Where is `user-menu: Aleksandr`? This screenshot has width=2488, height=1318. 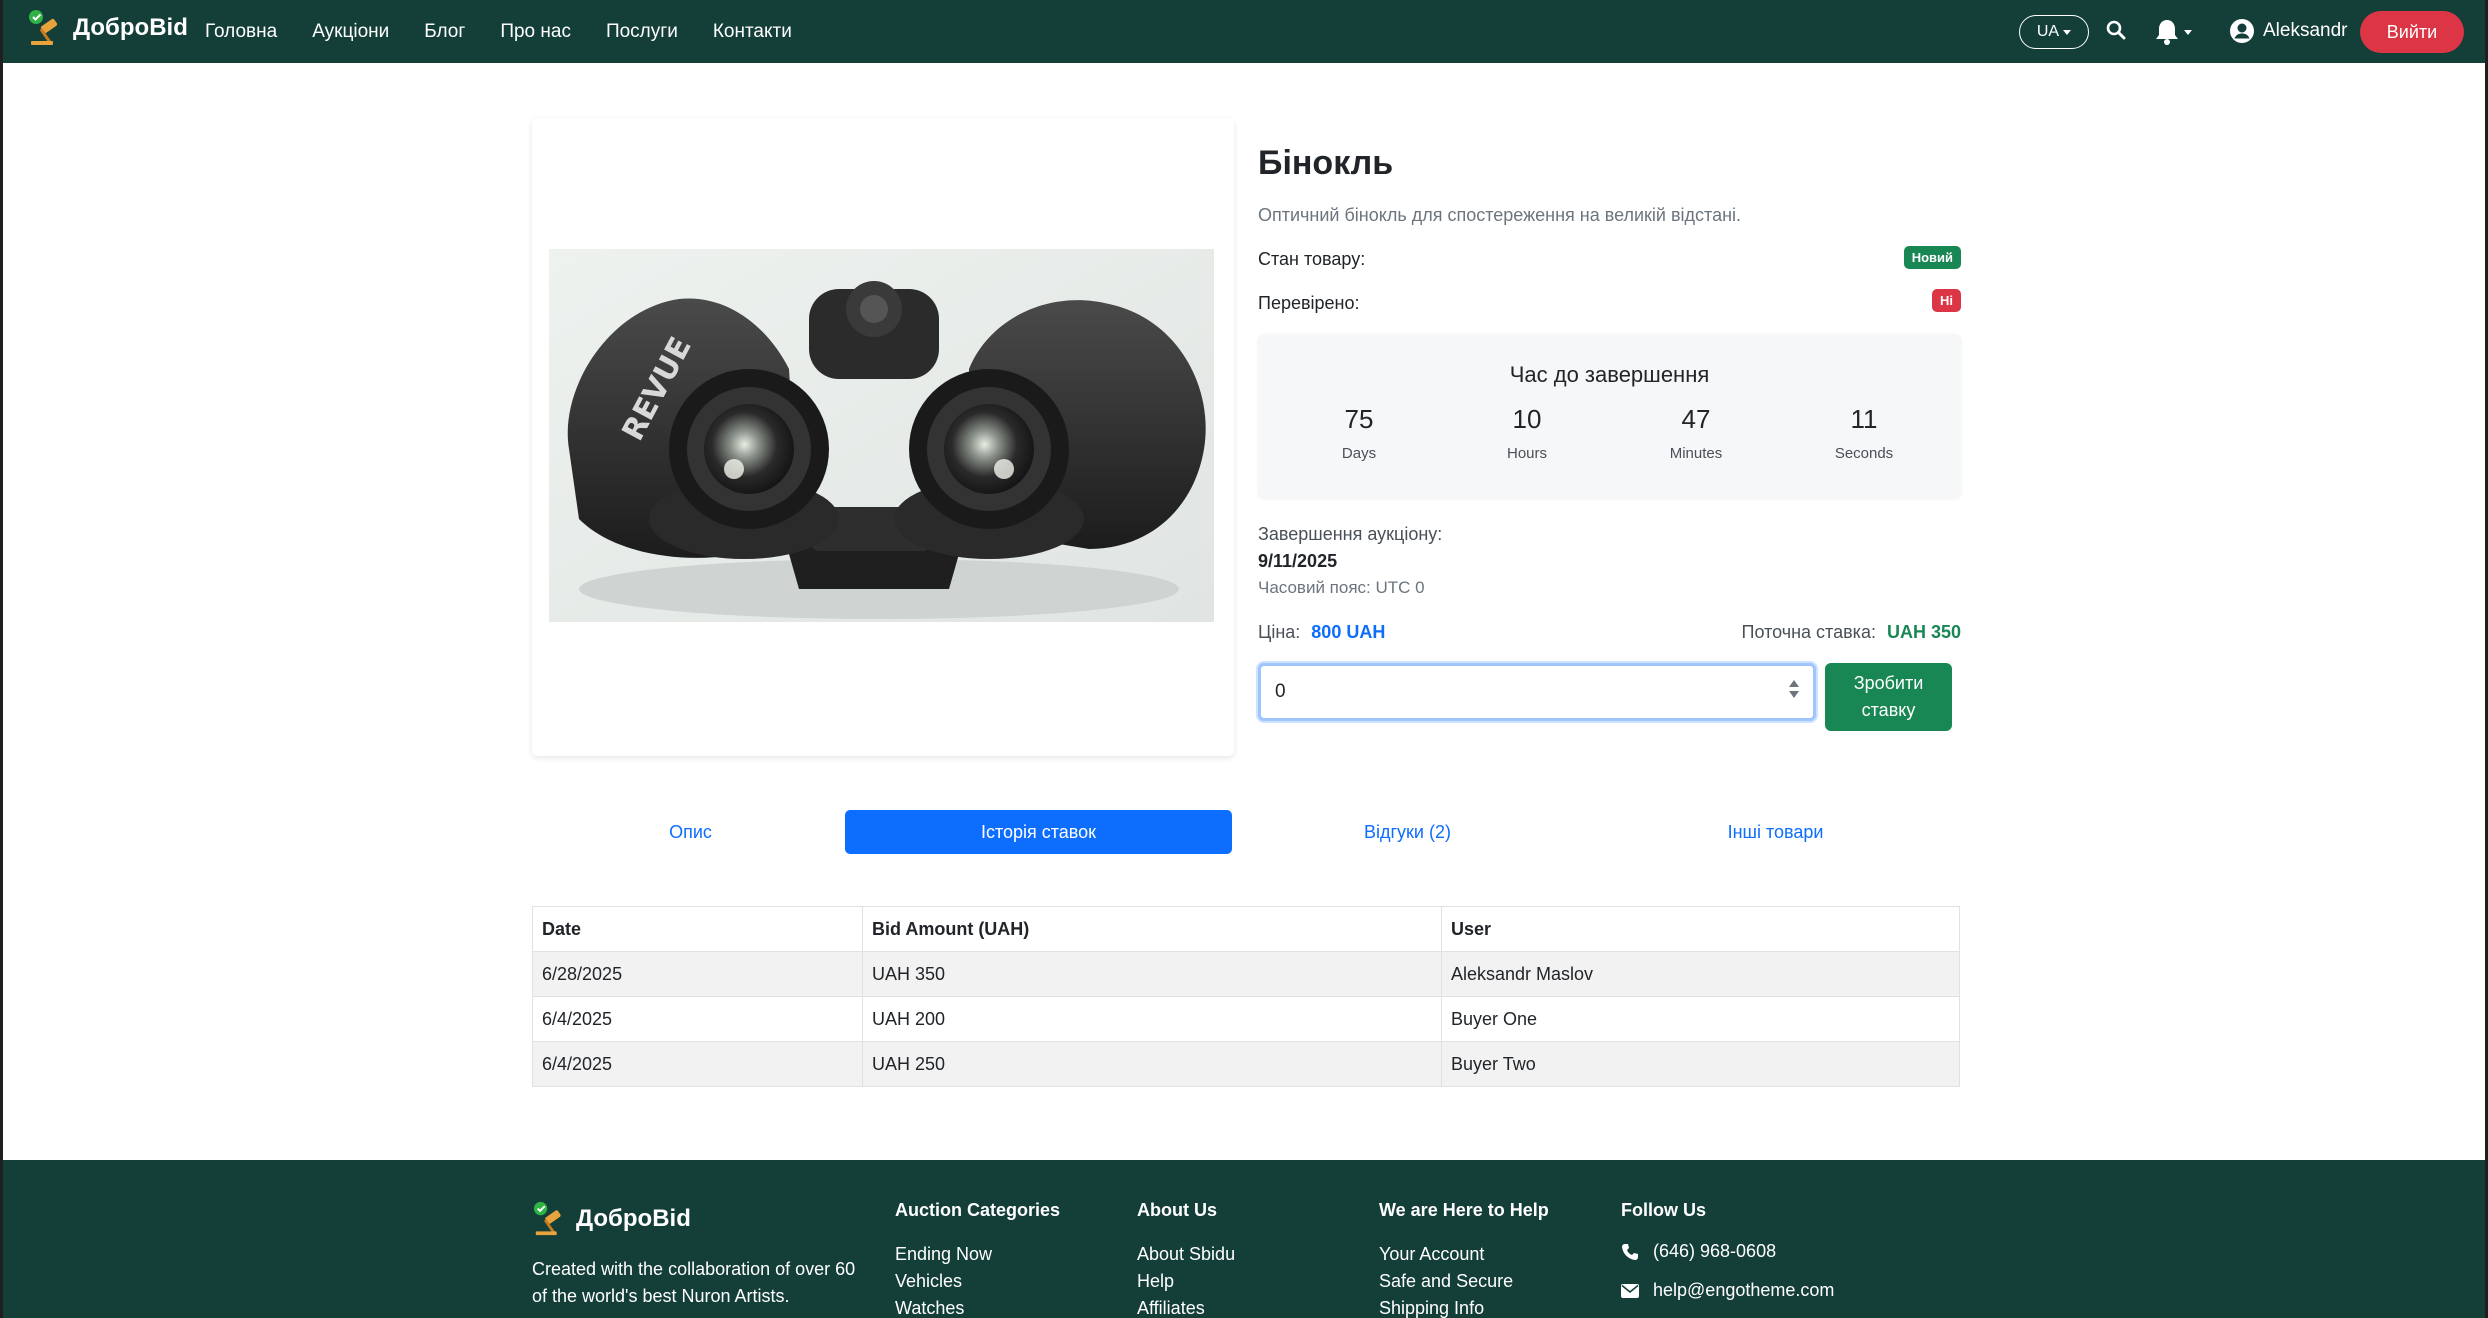
user-menu: Aleksandr is located at coordinates (2288, 31).